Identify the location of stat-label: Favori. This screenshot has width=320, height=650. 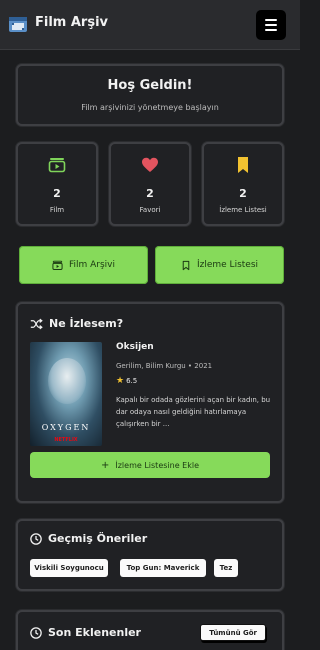
(150, 210).